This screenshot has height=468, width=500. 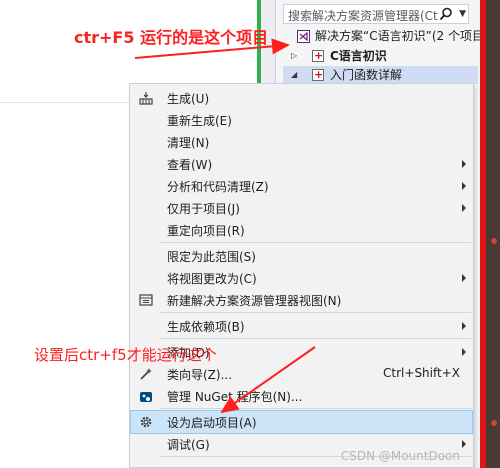 I want to click on menu-label: 限定为此范围(S), so click(x=211, y=257).